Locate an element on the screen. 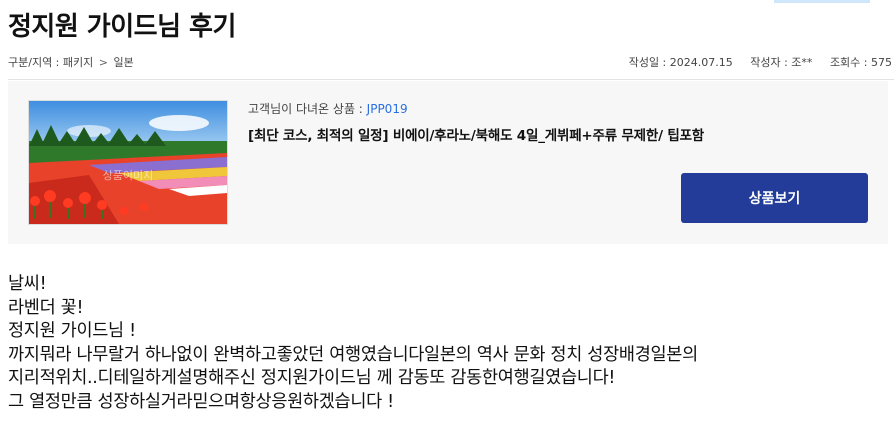 This screenshot has width=894, height=430. image-watermark: 상품이미지 is located at coordinates (128, 175).